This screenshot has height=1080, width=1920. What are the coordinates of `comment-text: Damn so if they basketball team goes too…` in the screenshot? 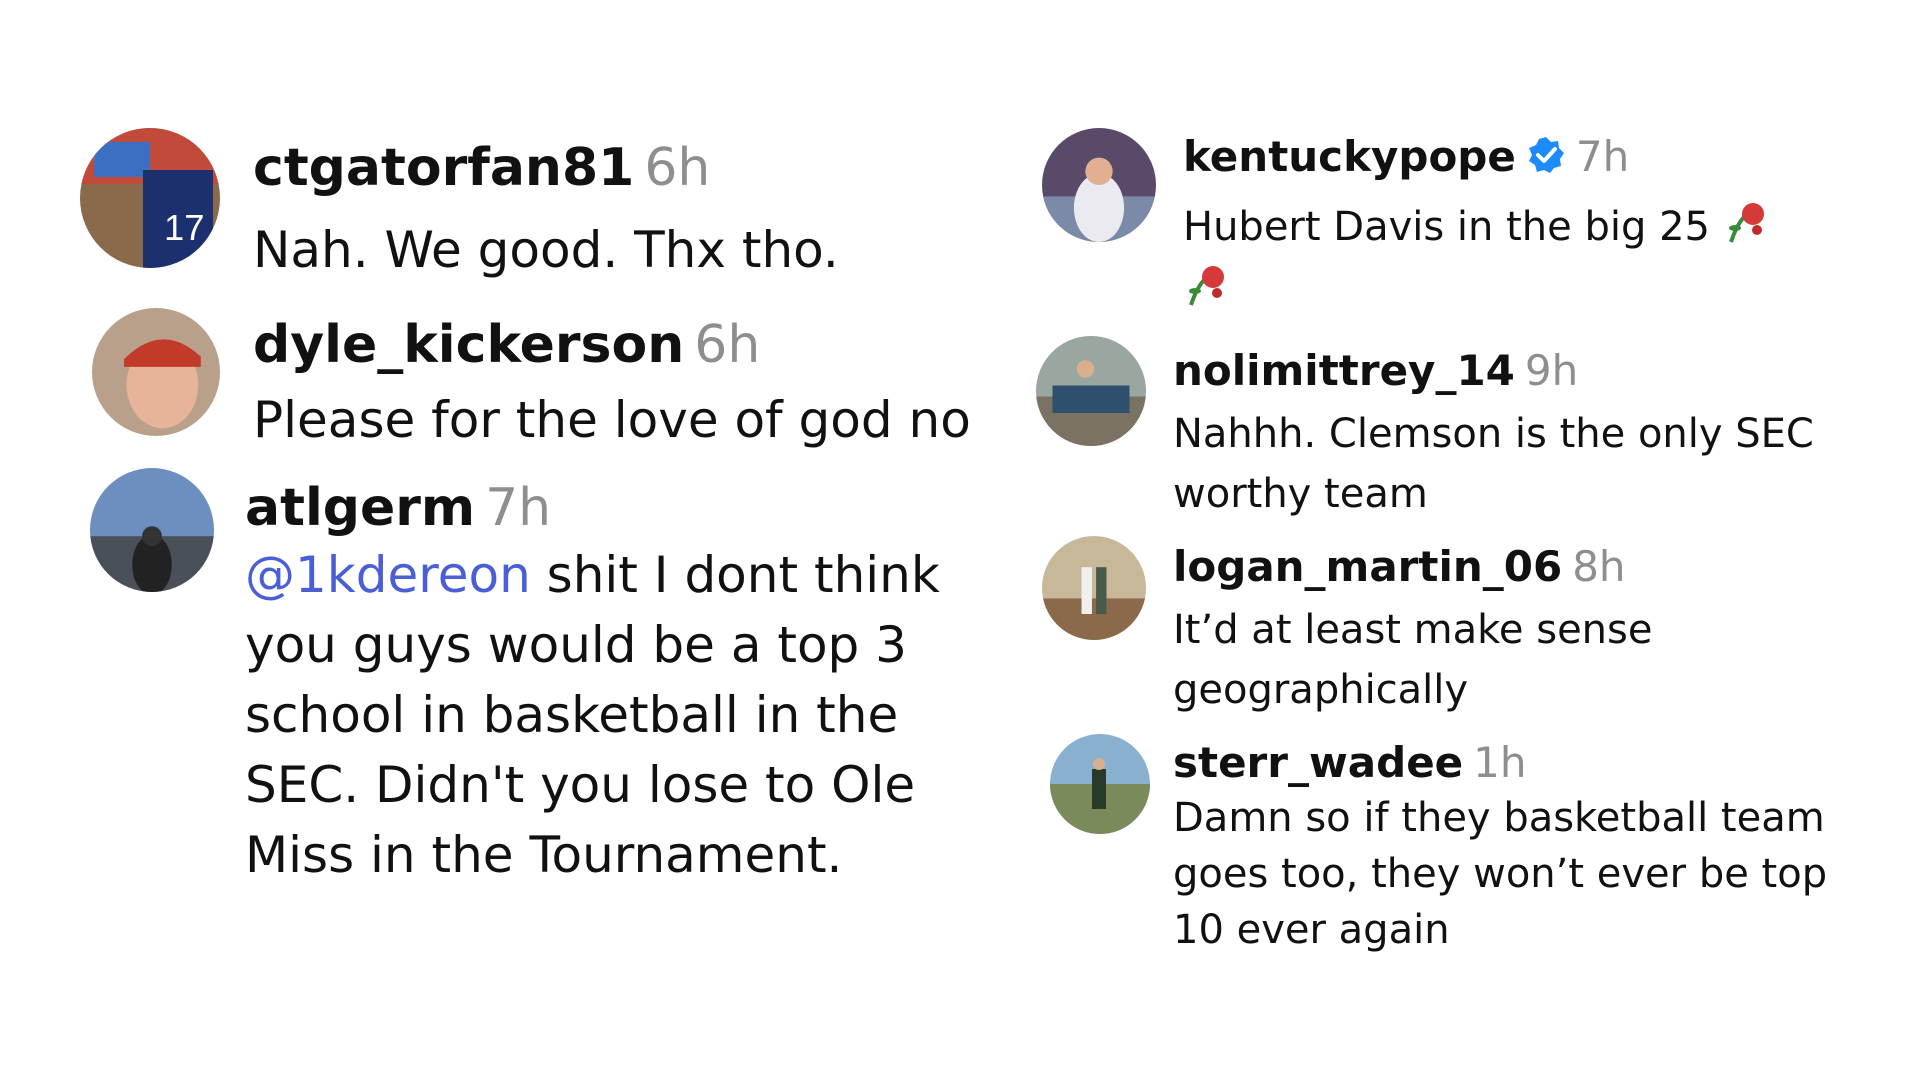 It's located at (1500, 874).